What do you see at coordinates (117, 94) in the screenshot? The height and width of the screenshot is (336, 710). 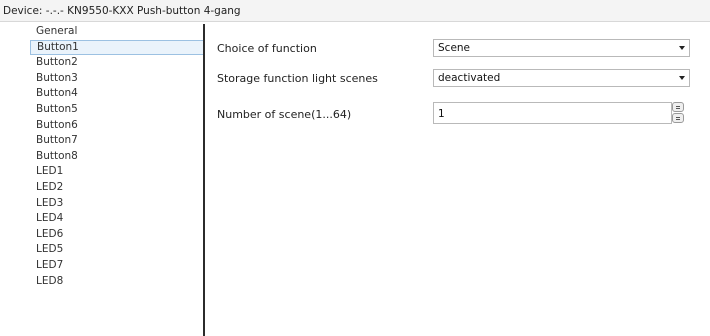 I see `sidebar-item-button4: Button4` at bounding box center [117, 94].